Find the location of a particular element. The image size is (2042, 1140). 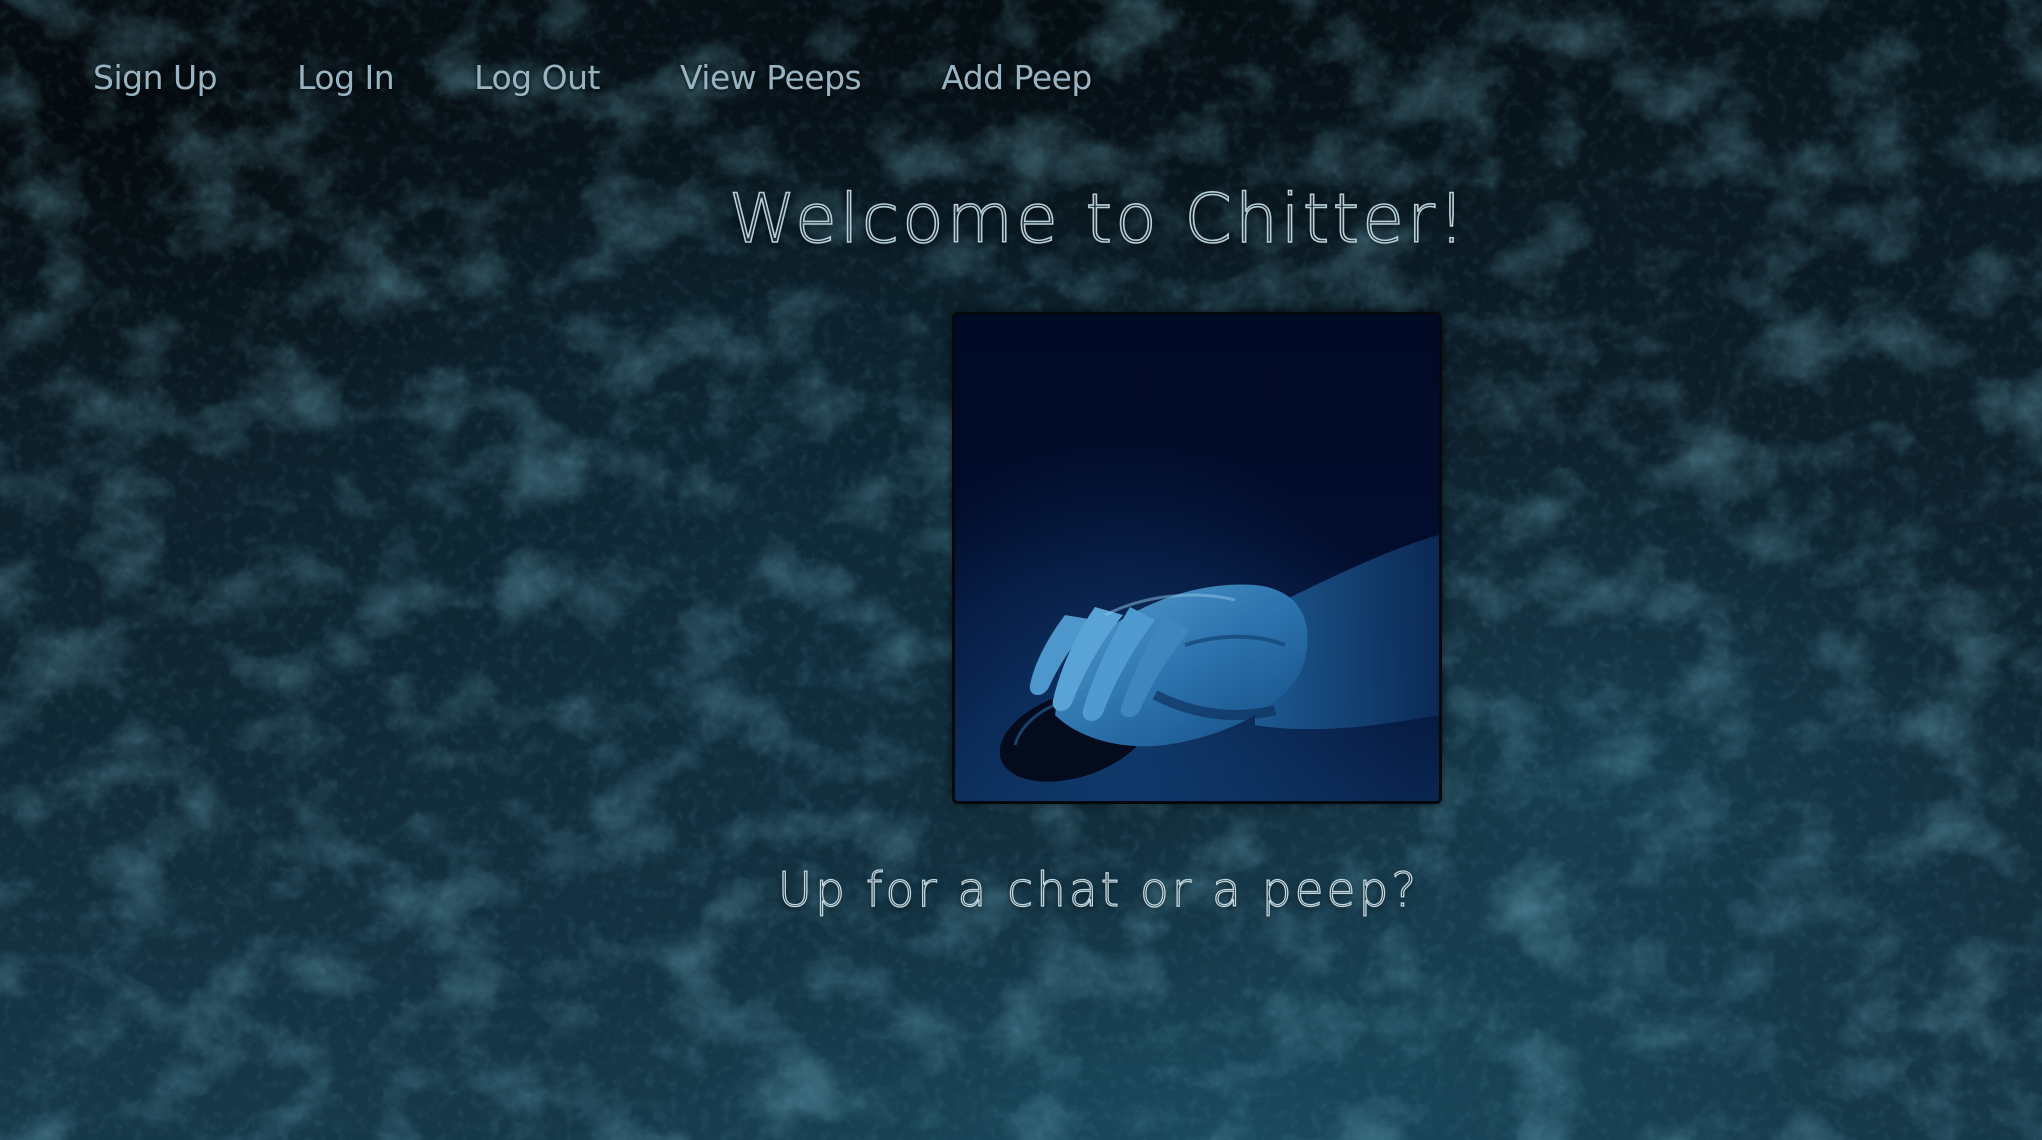

hero-image is located at coordinates (1197, 558).